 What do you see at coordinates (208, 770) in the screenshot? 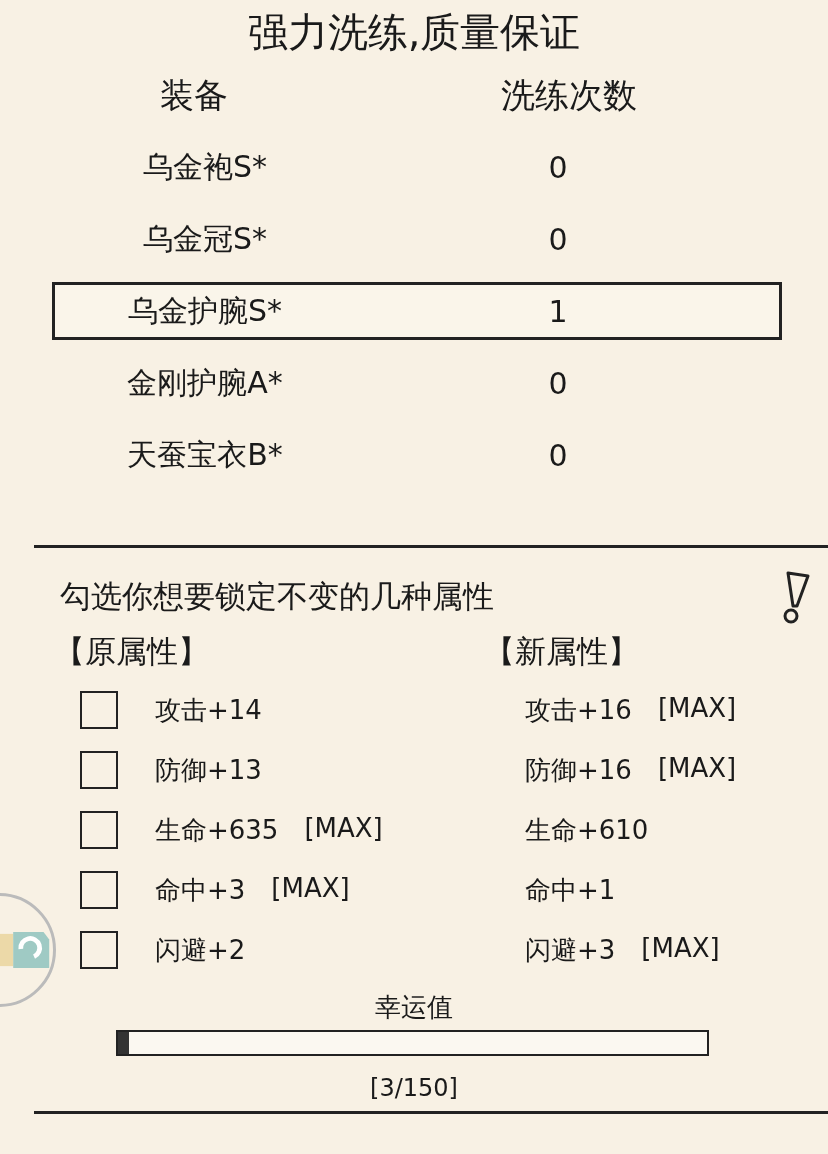
I see `old-attribute: 防御+13` at bounding box center [208, 770].